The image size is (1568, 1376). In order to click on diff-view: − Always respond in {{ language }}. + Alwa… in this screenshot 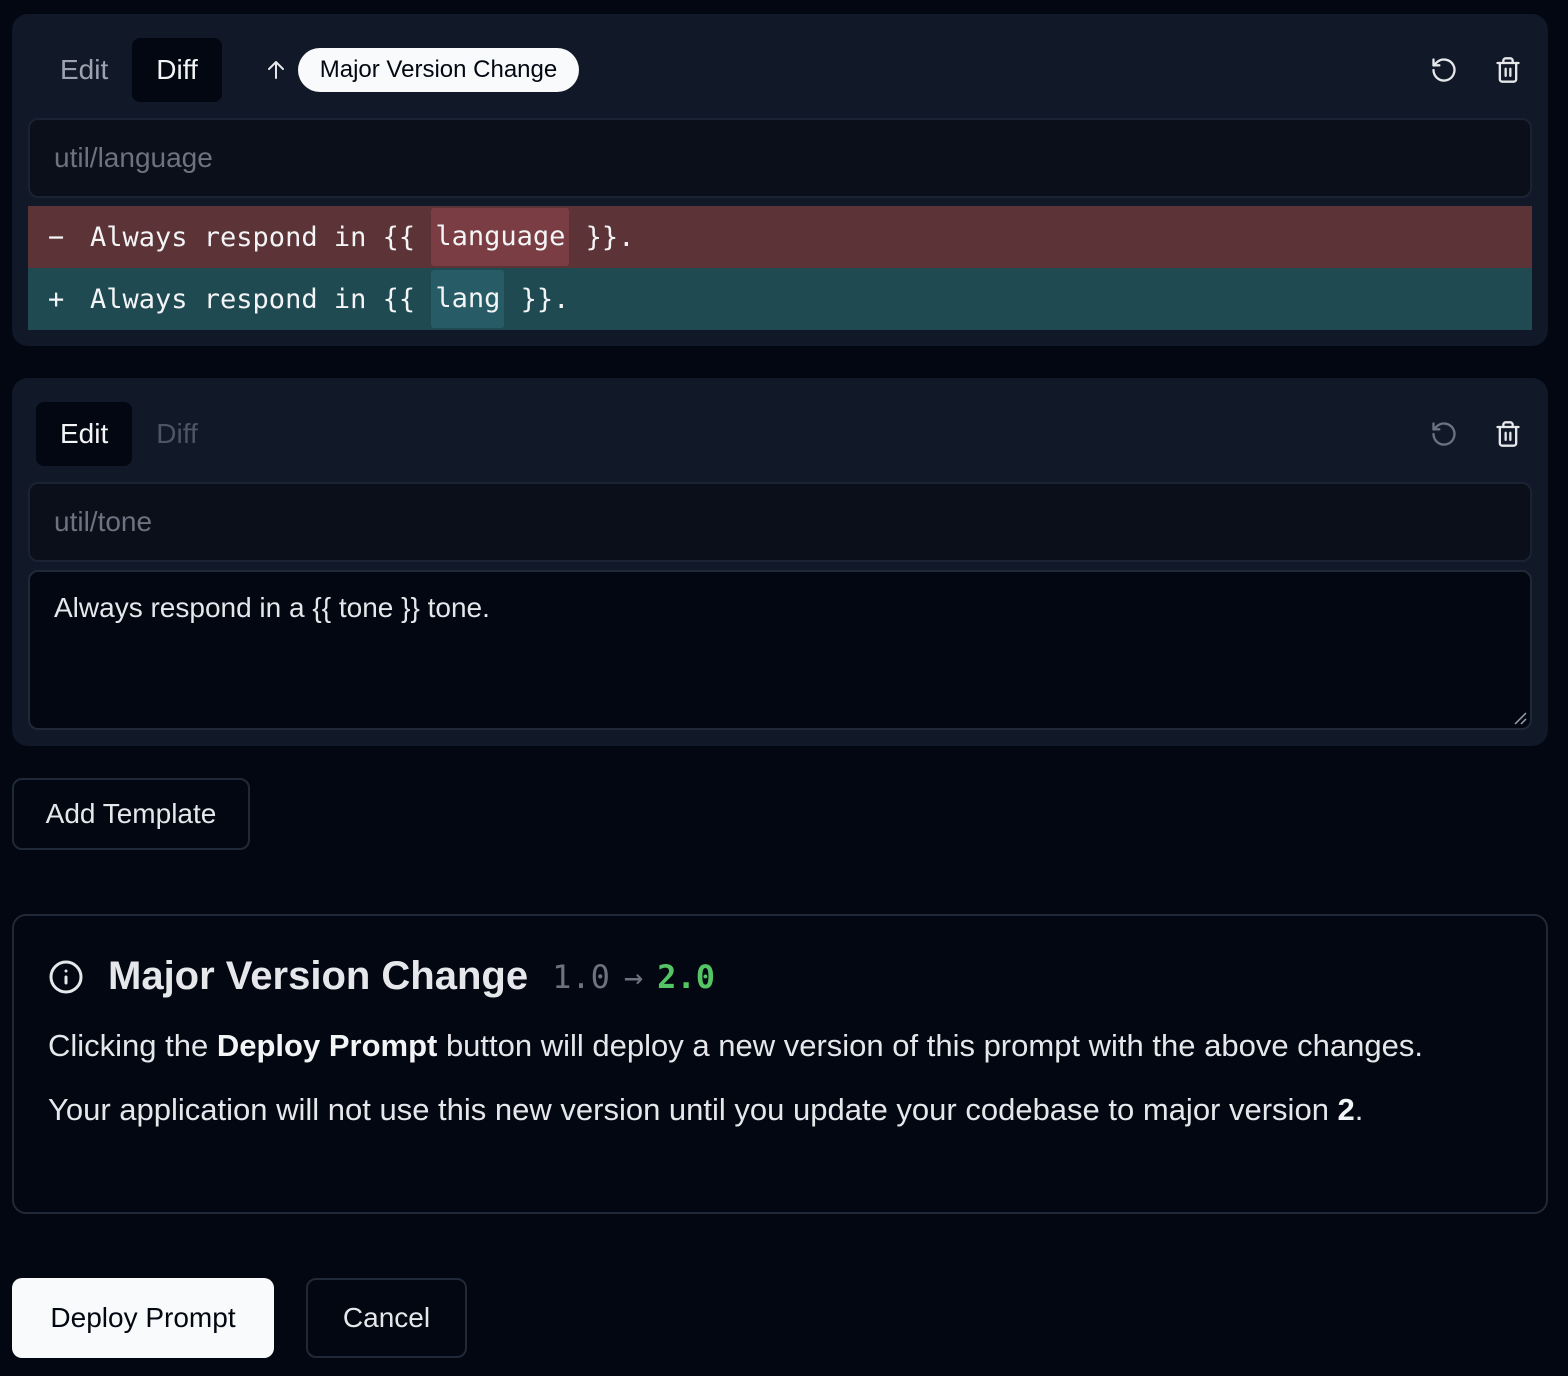, I will do `click(780, 268)`.